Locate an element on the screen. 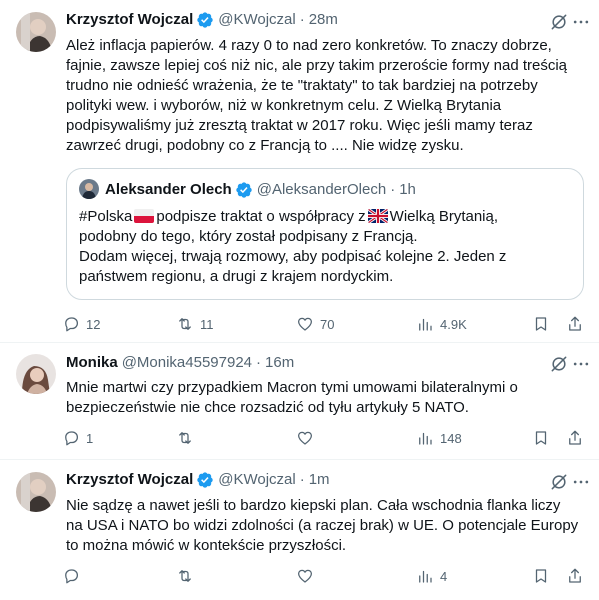 The width and height of the screenshot is (599, 600). tweet-header: Monika @Monika45597924 · 16m is located at coordinates (324, 363).